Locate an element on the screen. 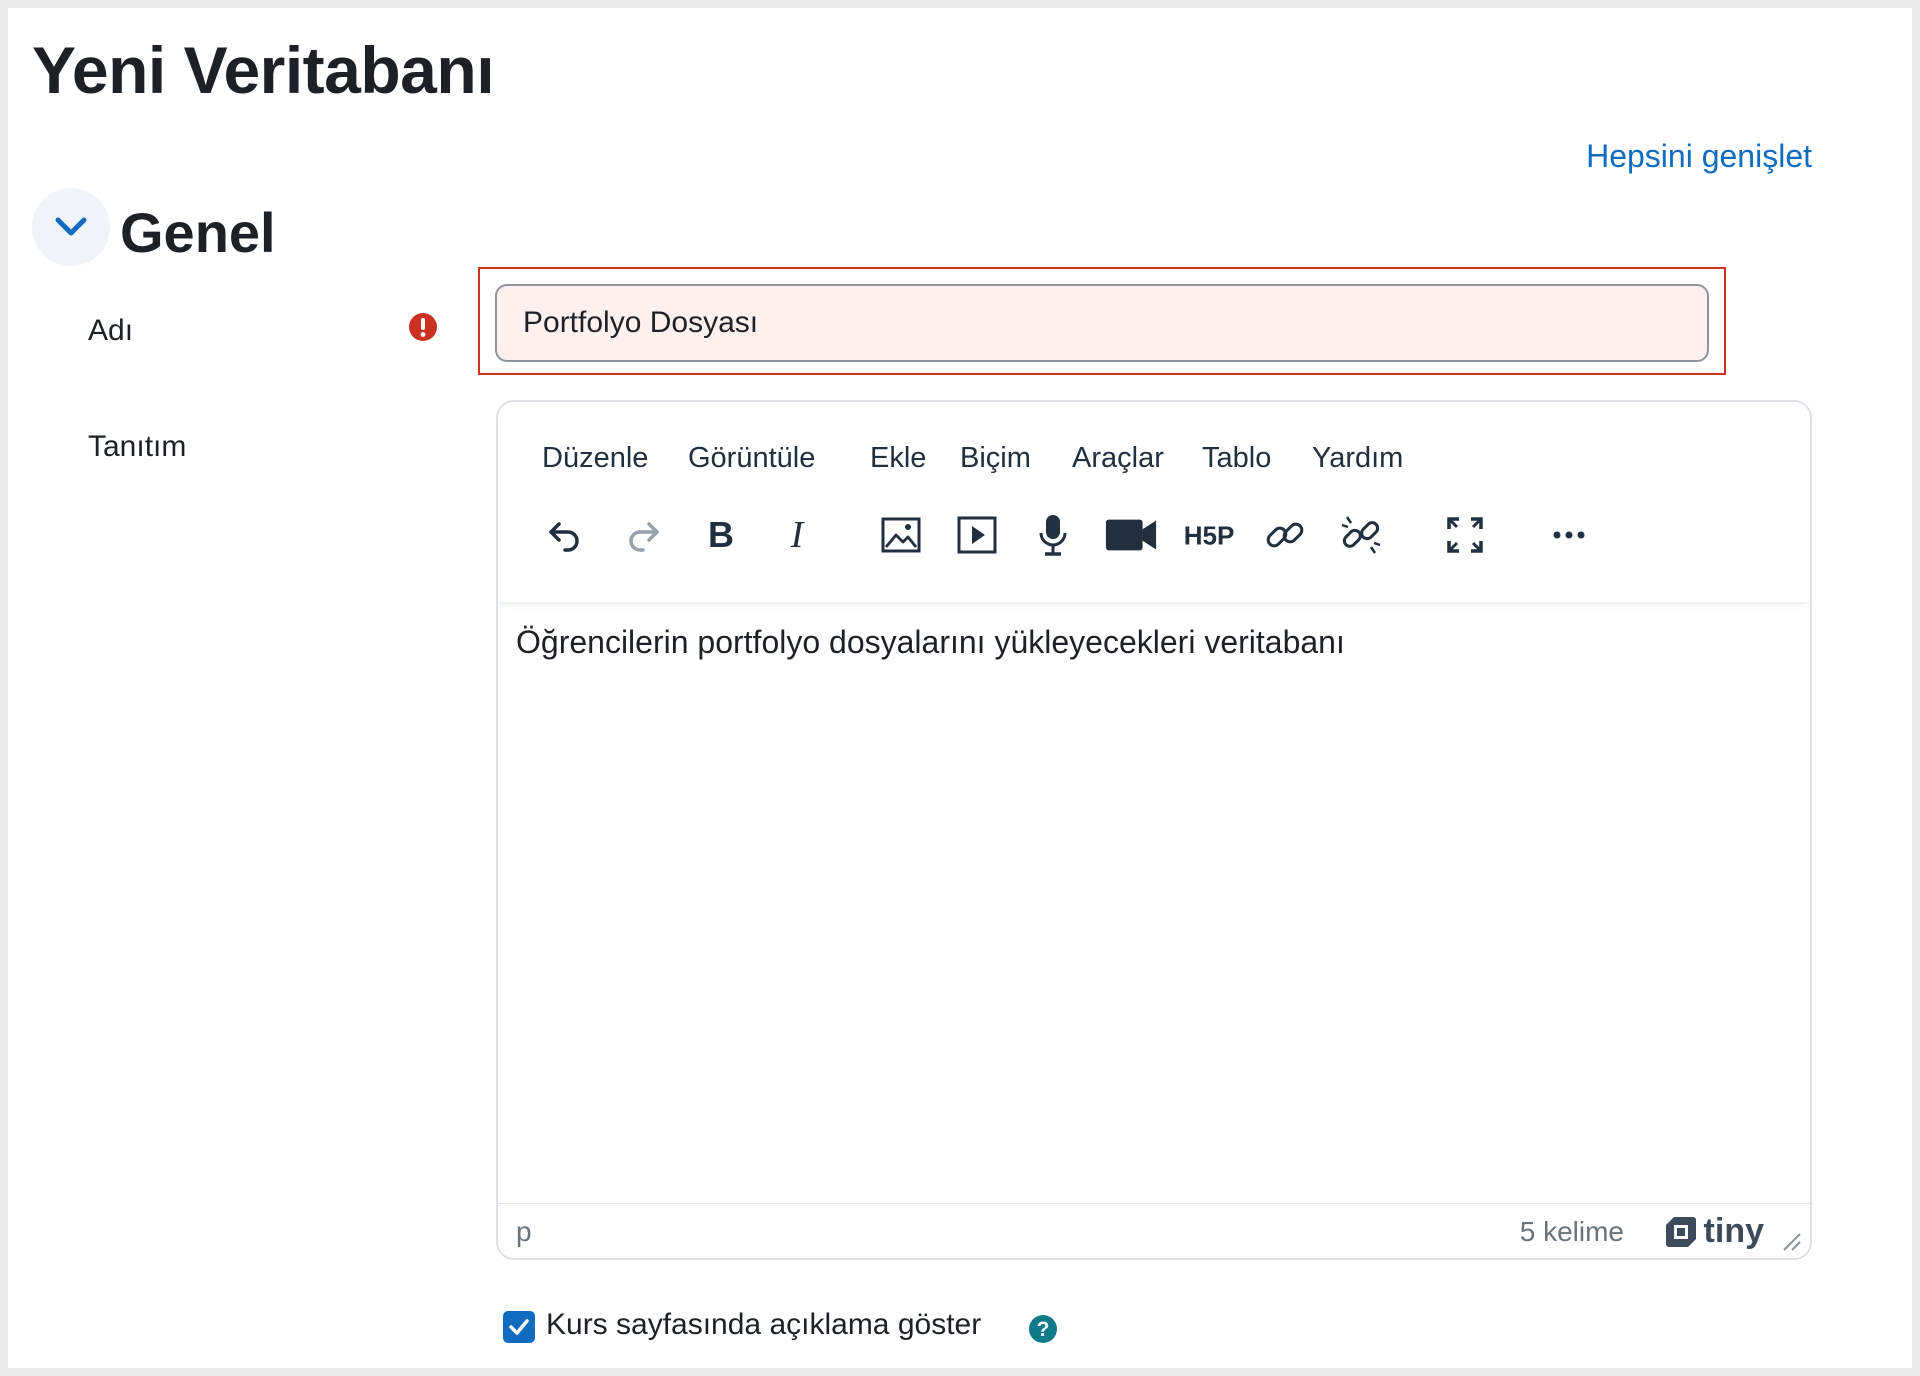 This screenshot has width=1920, height=1376. italic-icon: I is located at coordinates (798, 535).